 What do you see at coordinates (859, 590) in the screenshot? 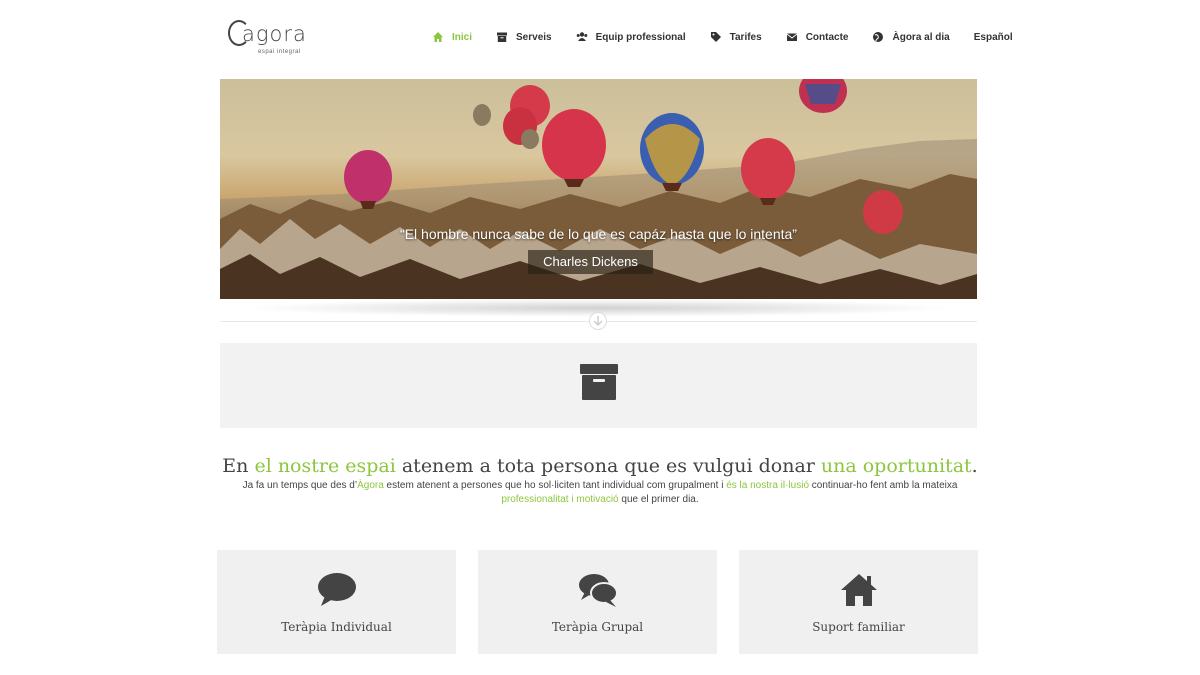
I see `house-icon` at bounding box center [859, 590].